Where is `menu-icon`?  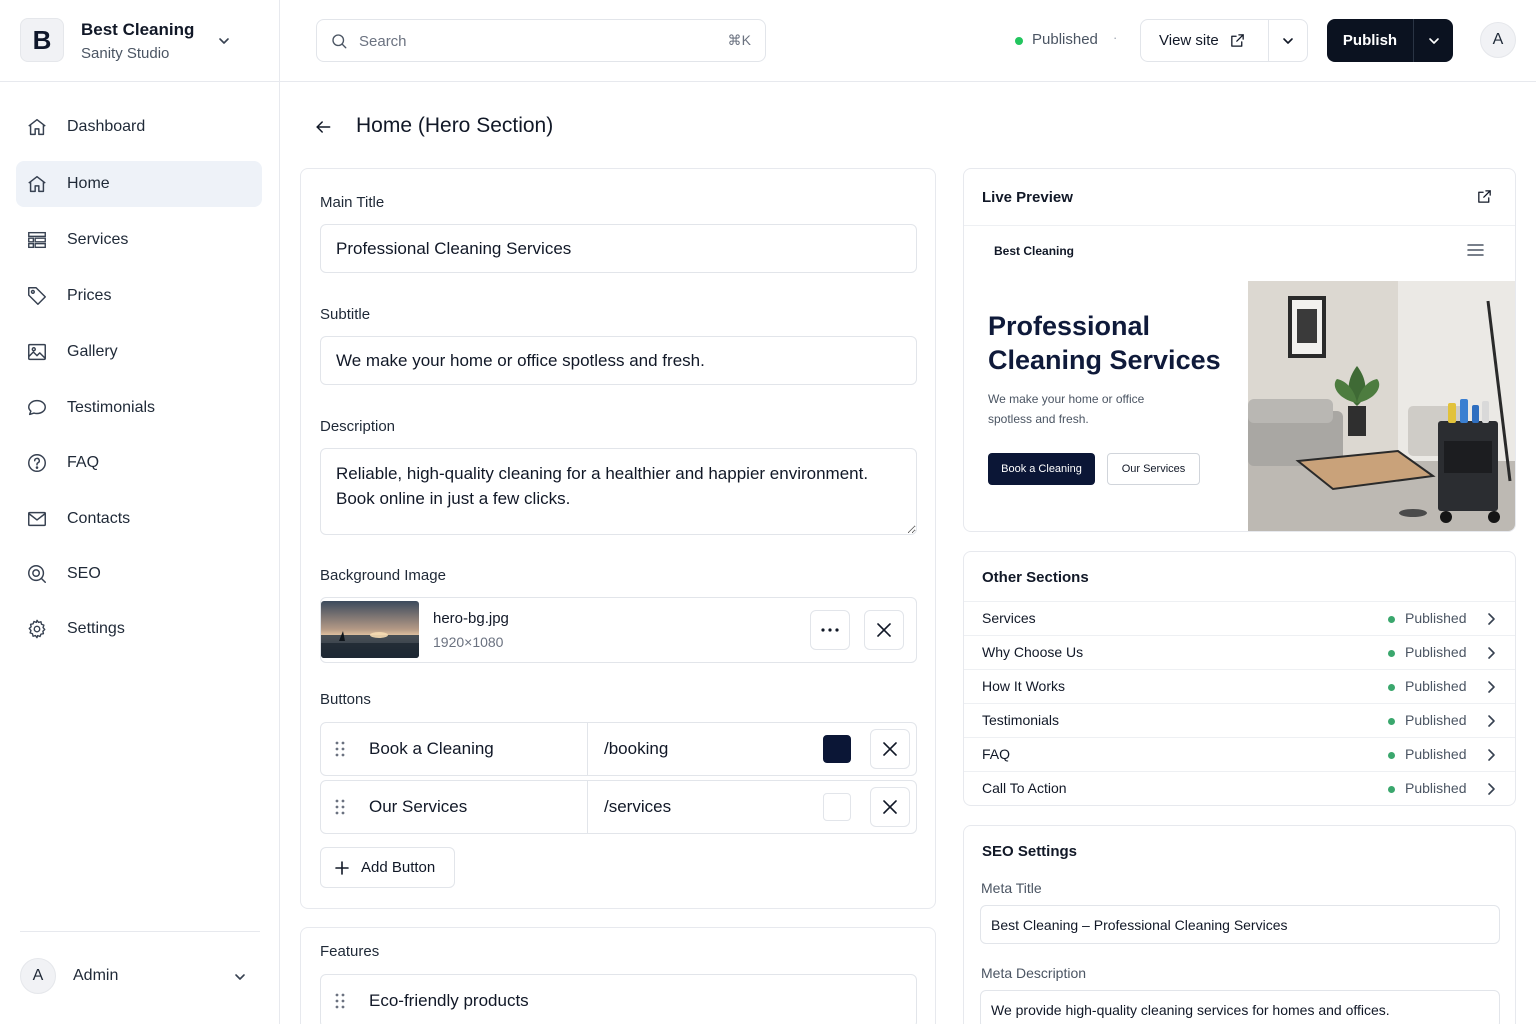 menu-icon is located at coordinates (1475, 250).